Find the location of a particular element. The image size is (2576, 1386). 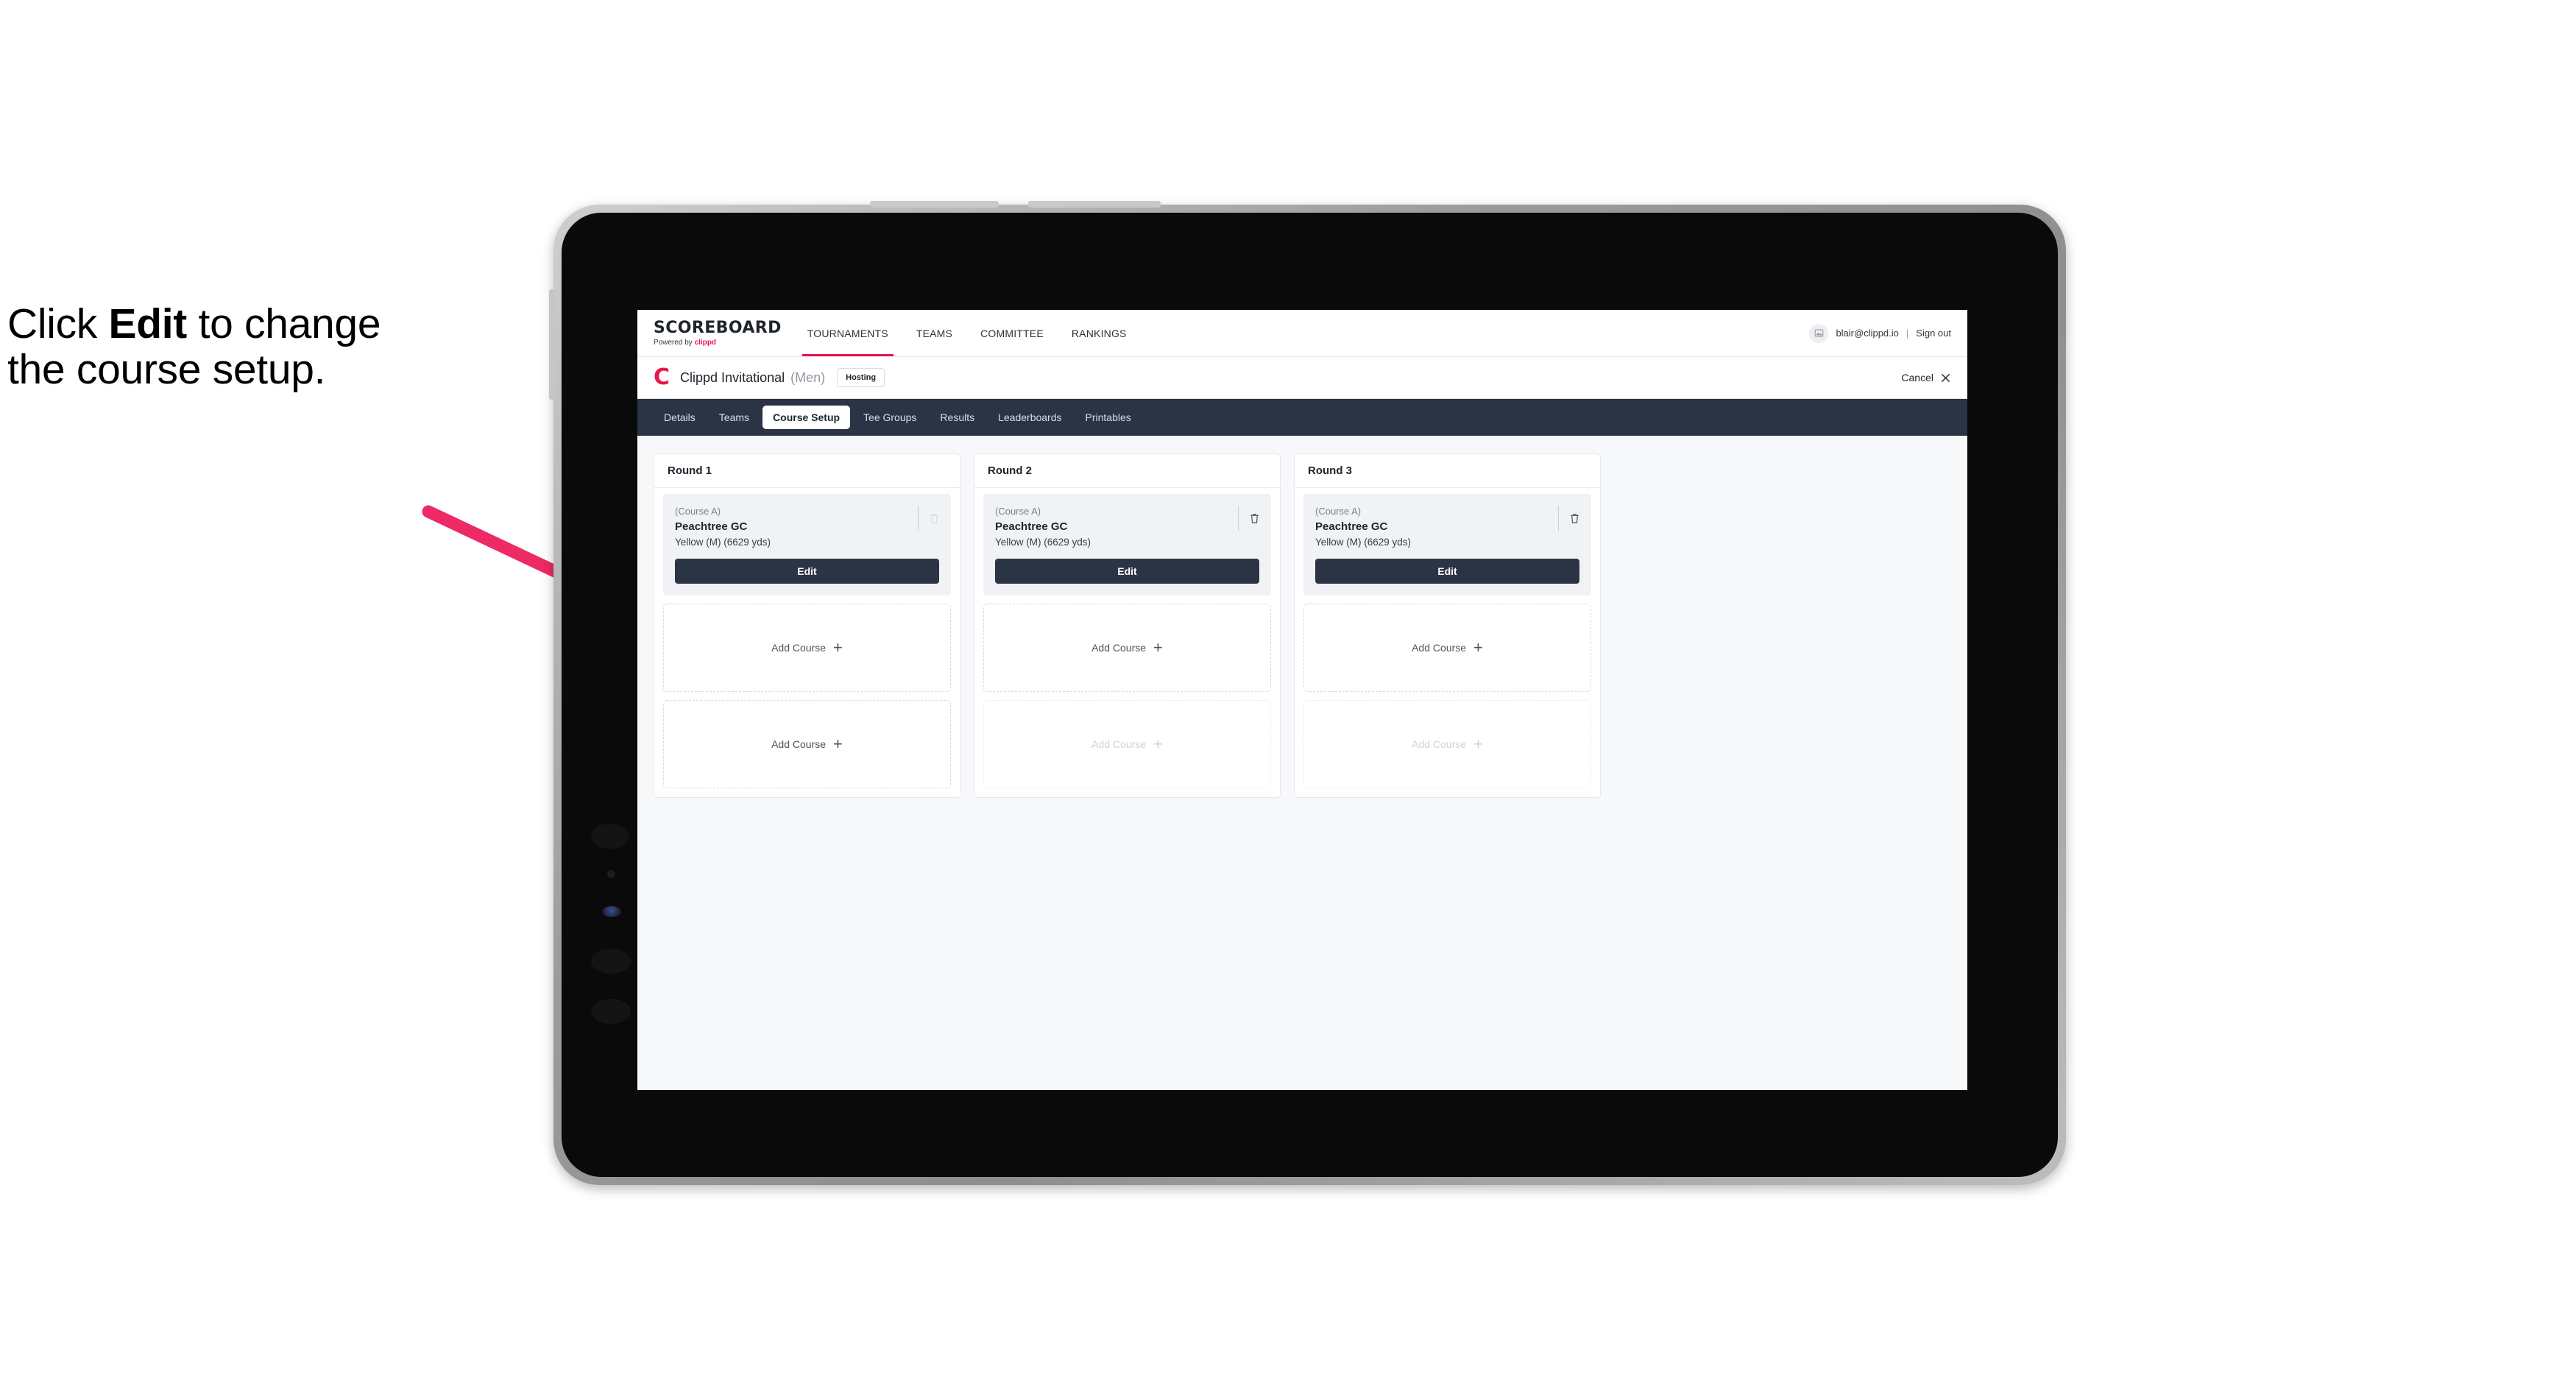

nav-item-rankings: RANKINGS is located at coordinates (1099, 333).